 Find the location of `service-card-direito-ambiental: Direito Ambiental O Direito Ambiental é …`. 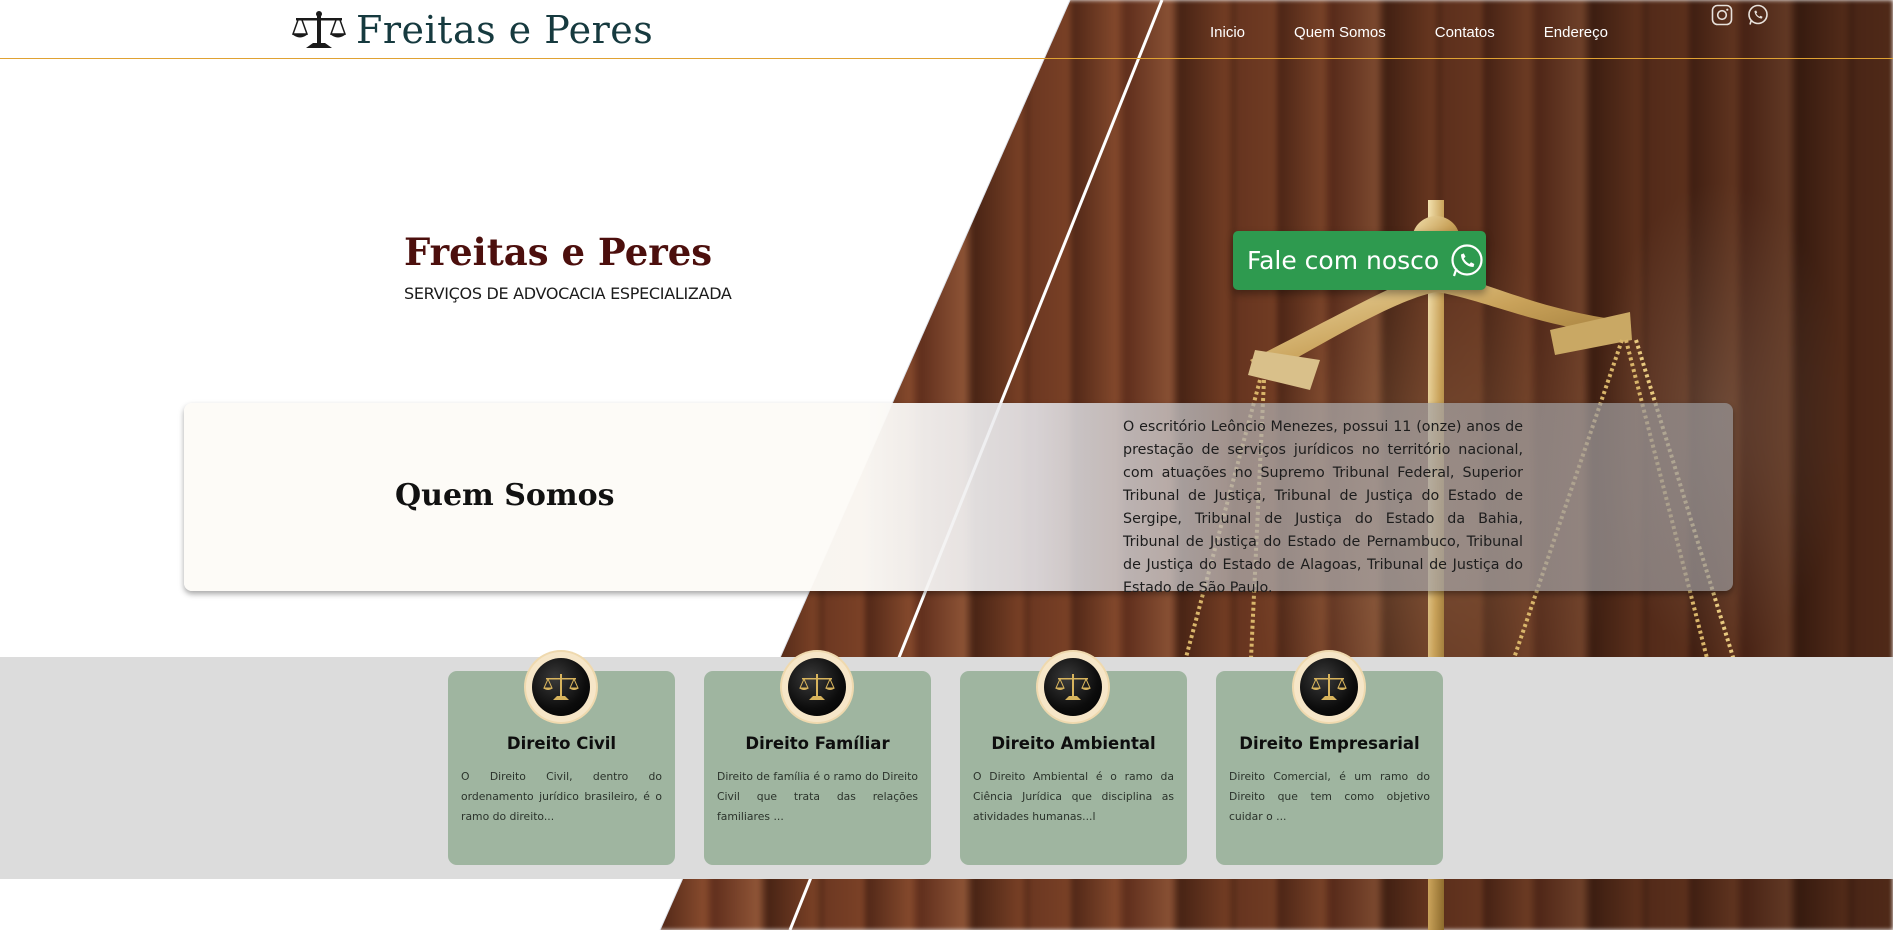

service-card-direito-ambiental: Direito Ambiental O Direito Ambiental é … is located at coordinates (1073, 758).